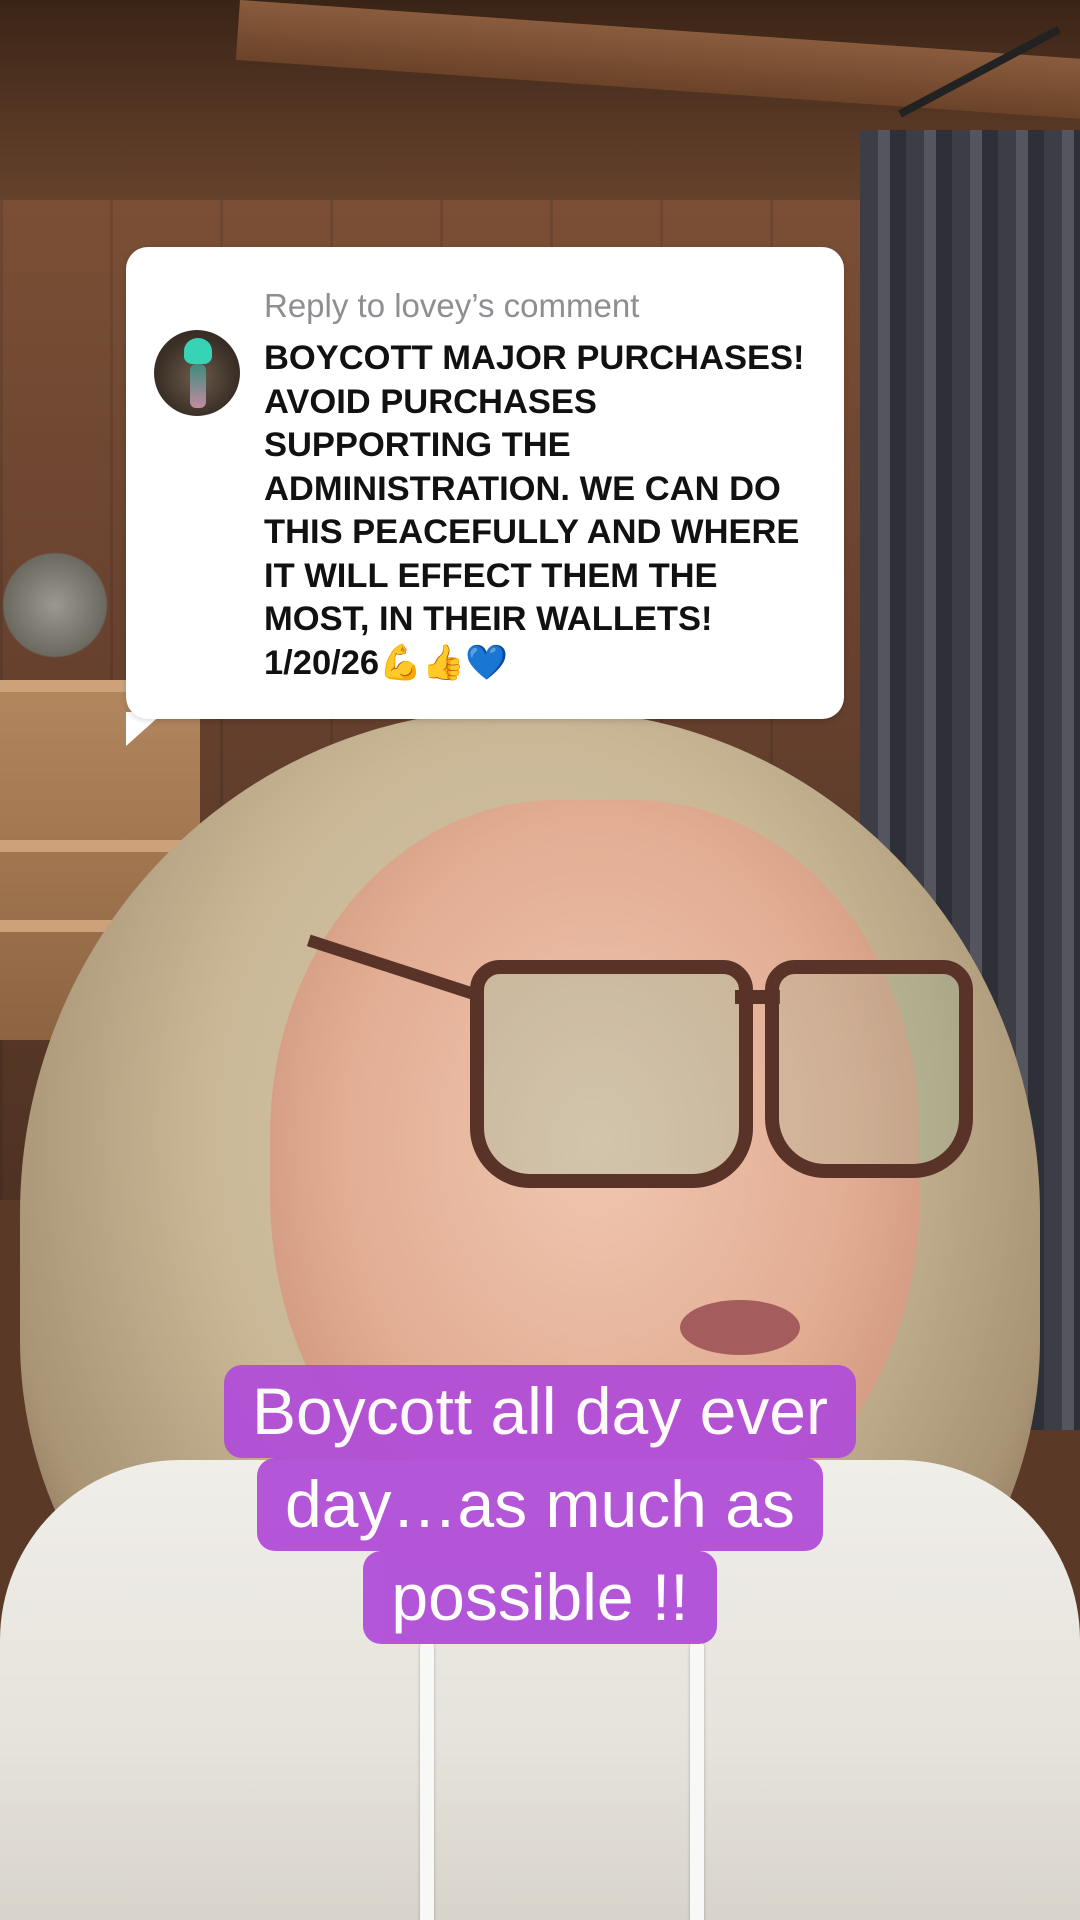 This screenshot has height=1920, width=1080. I want to click on avatar-figure-head, so click(198, 351).